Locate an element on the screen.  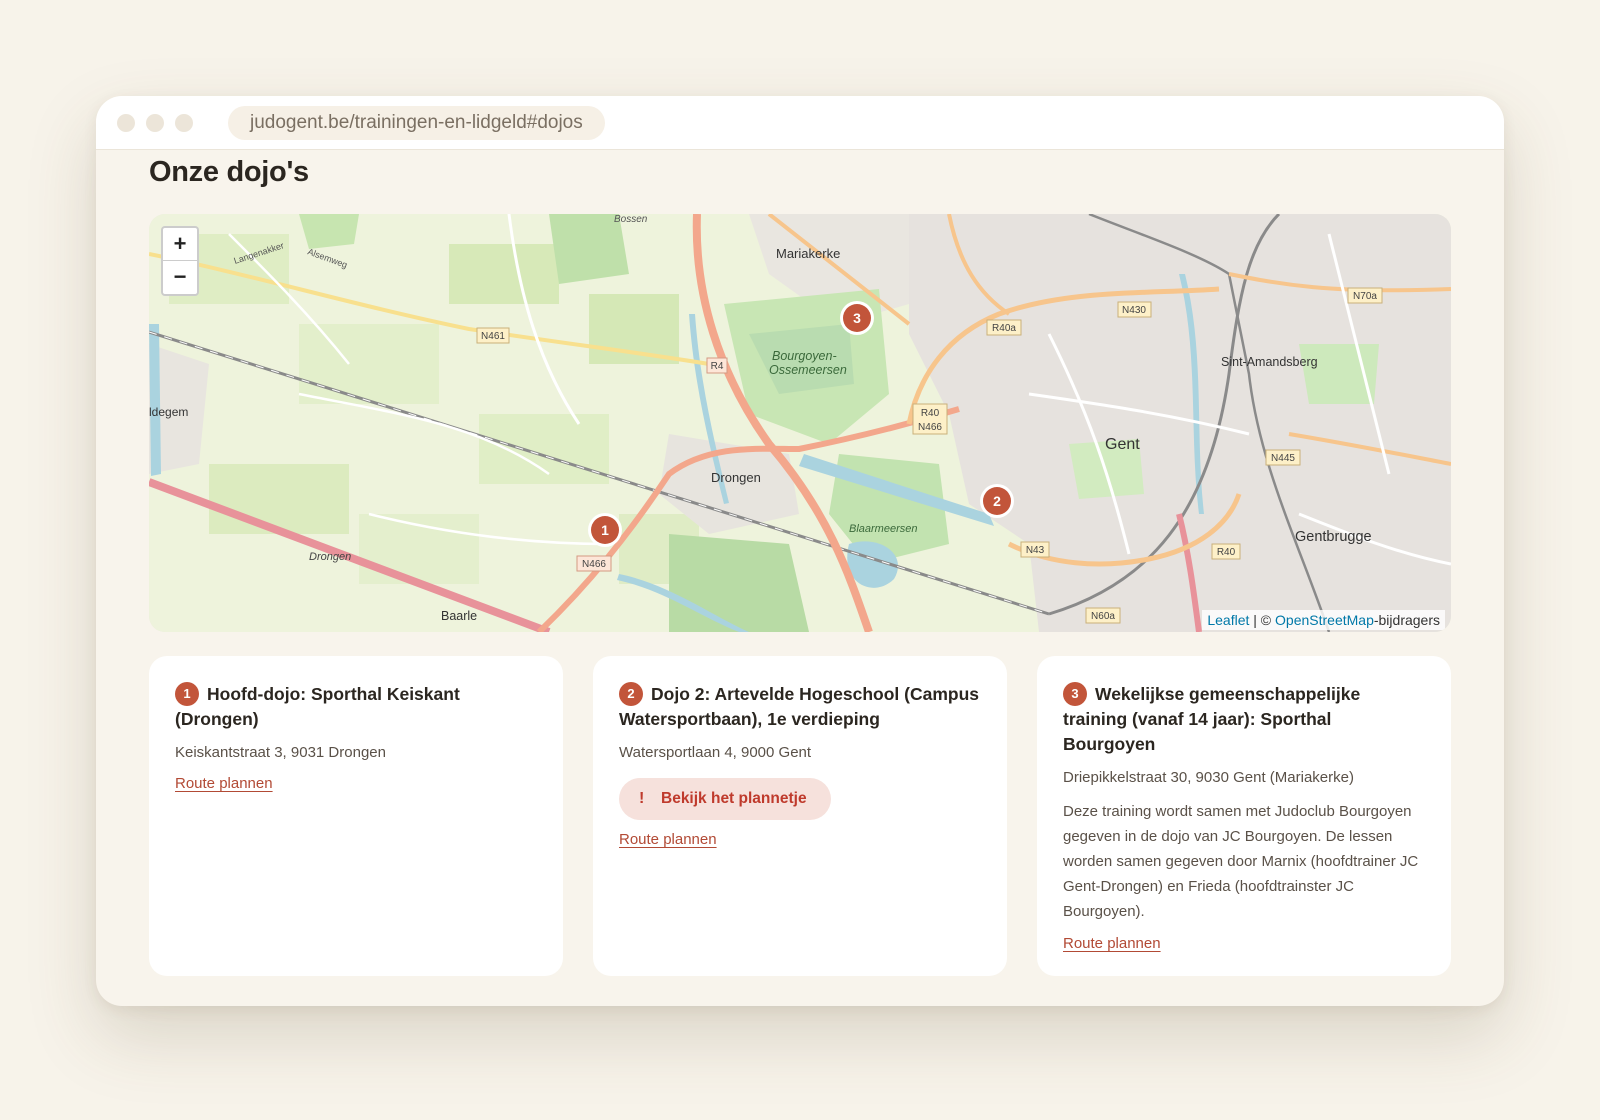
label-gentbrugge: Gentbrugge is located at coordinates (1333, 537).